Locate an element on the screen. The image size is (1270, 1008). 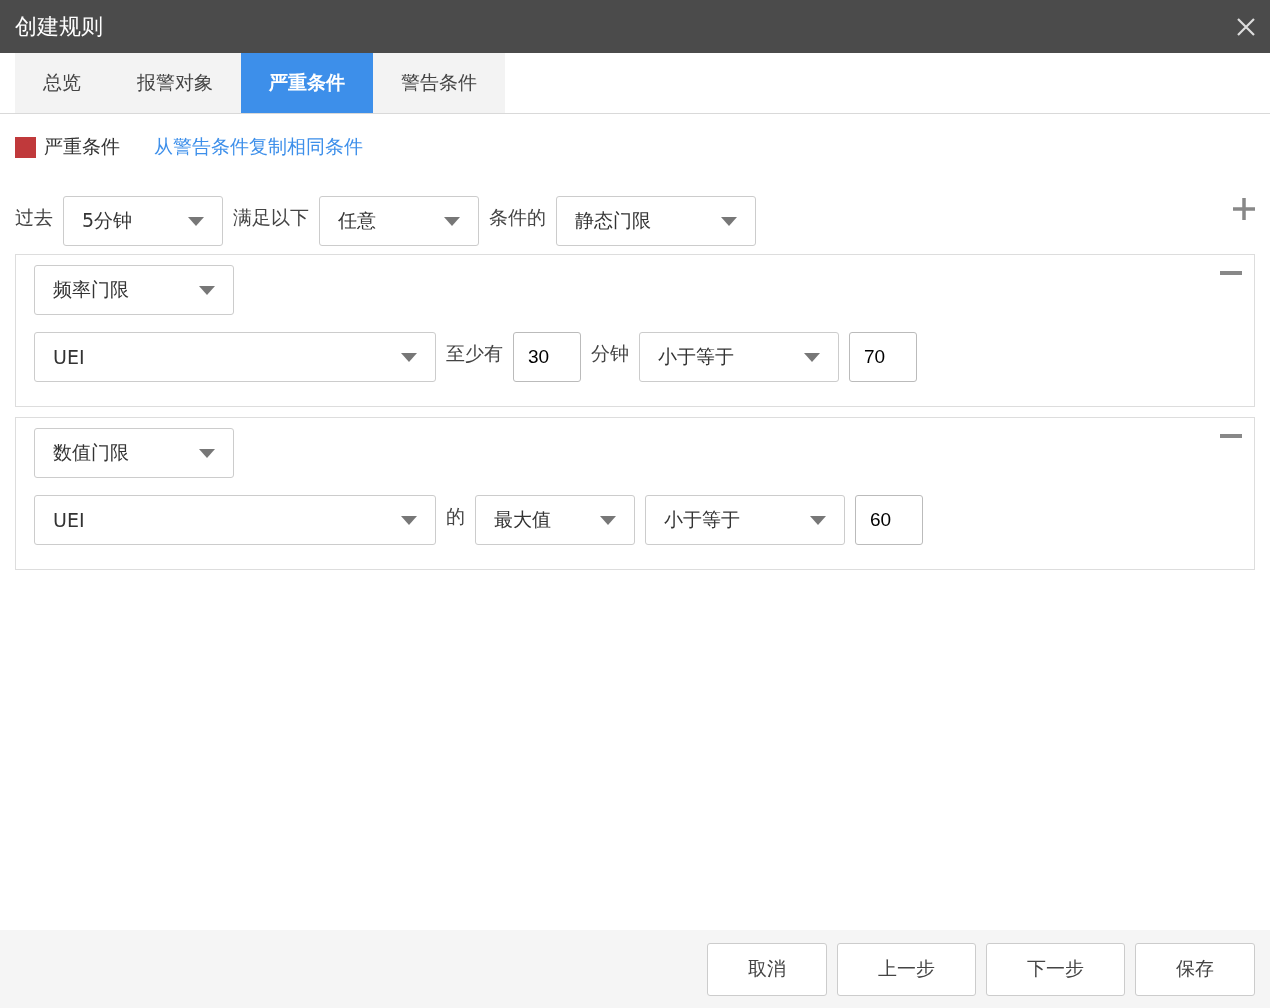
footer-button: 下一步 is located at coordinates (1055, 969).